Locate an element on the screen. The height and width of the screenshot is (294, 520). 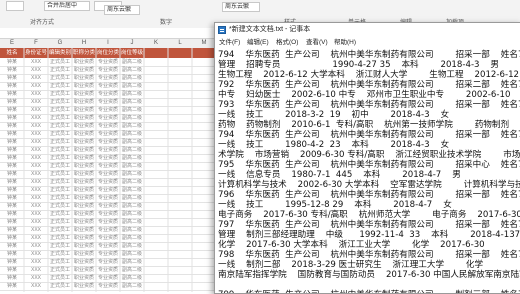
col-letter: H is located at coordinates (84, 43).